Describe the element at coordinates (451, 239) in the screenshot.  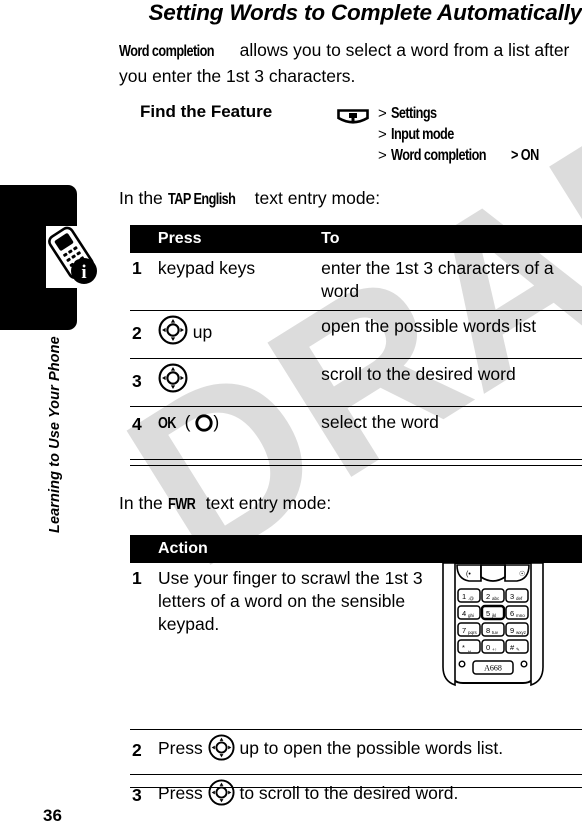
I see `header-to: To` at that location.